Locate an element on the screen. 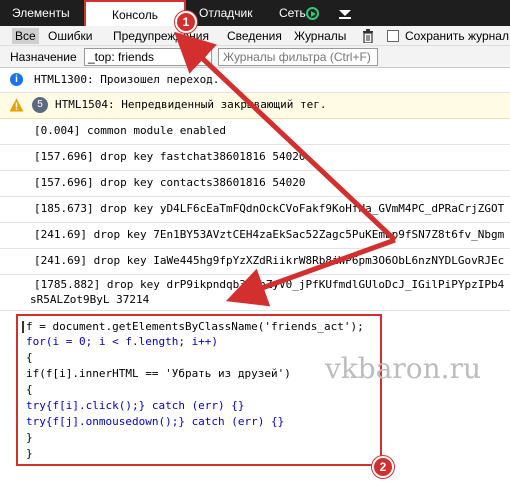 The height and width of the screenshot is (495, 510). code-line: if(f[i].innerHTML == 'Убрать из друзей') is located at coordinates (158, 373).